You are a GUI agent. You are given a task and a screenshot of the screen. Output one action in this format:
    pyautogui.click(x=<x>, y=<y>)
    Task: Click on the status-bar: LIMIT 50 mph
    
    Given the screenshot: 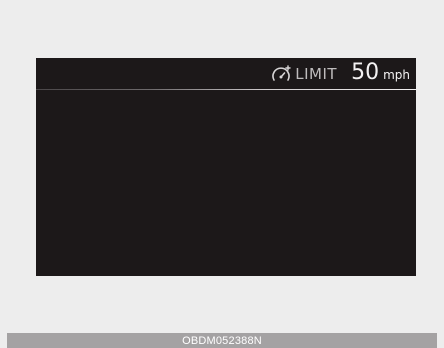 What is the action you would take?
    pyautogui.click(x=226, y=74)
    